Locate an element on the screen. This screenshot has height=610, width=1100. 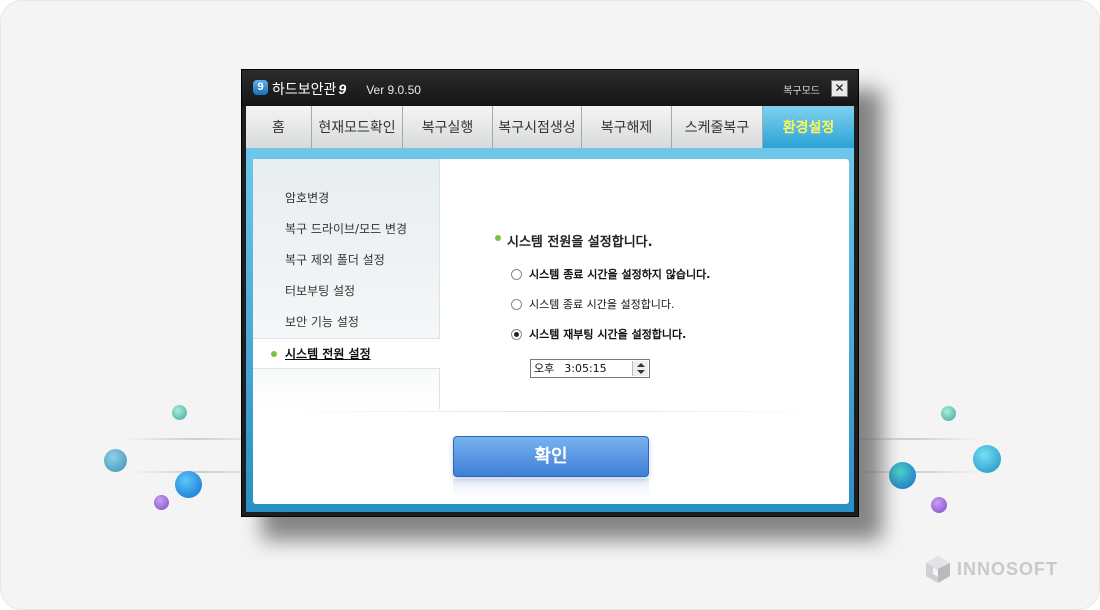
spin-down-icon is located at coordinates (641, 372).